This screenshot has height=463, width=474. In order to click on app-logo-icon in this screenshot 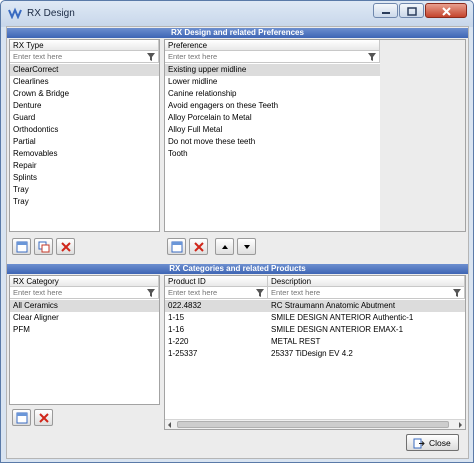, I will do `click(15, 13)`.